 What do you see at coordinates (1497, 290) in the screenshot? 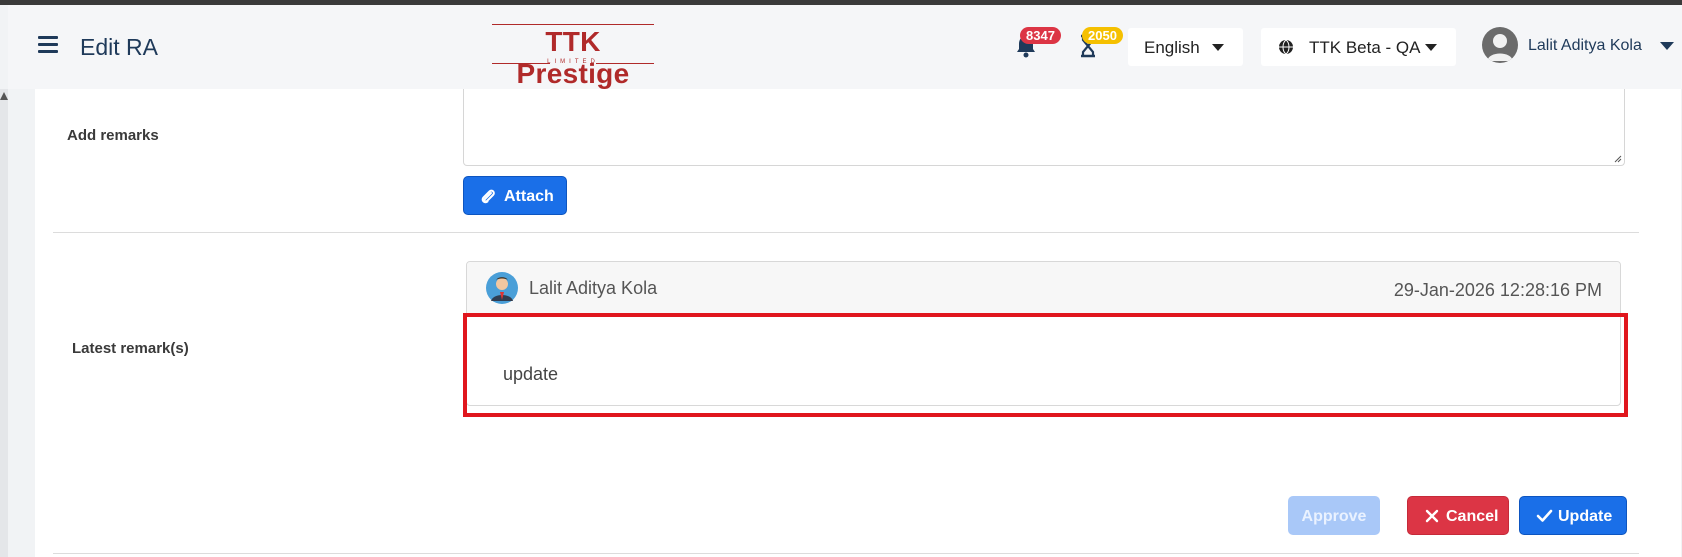
I see `remark-timestamp: 29-Jan-2026 12:28:16 PM` at bounding box center [1497, 290].